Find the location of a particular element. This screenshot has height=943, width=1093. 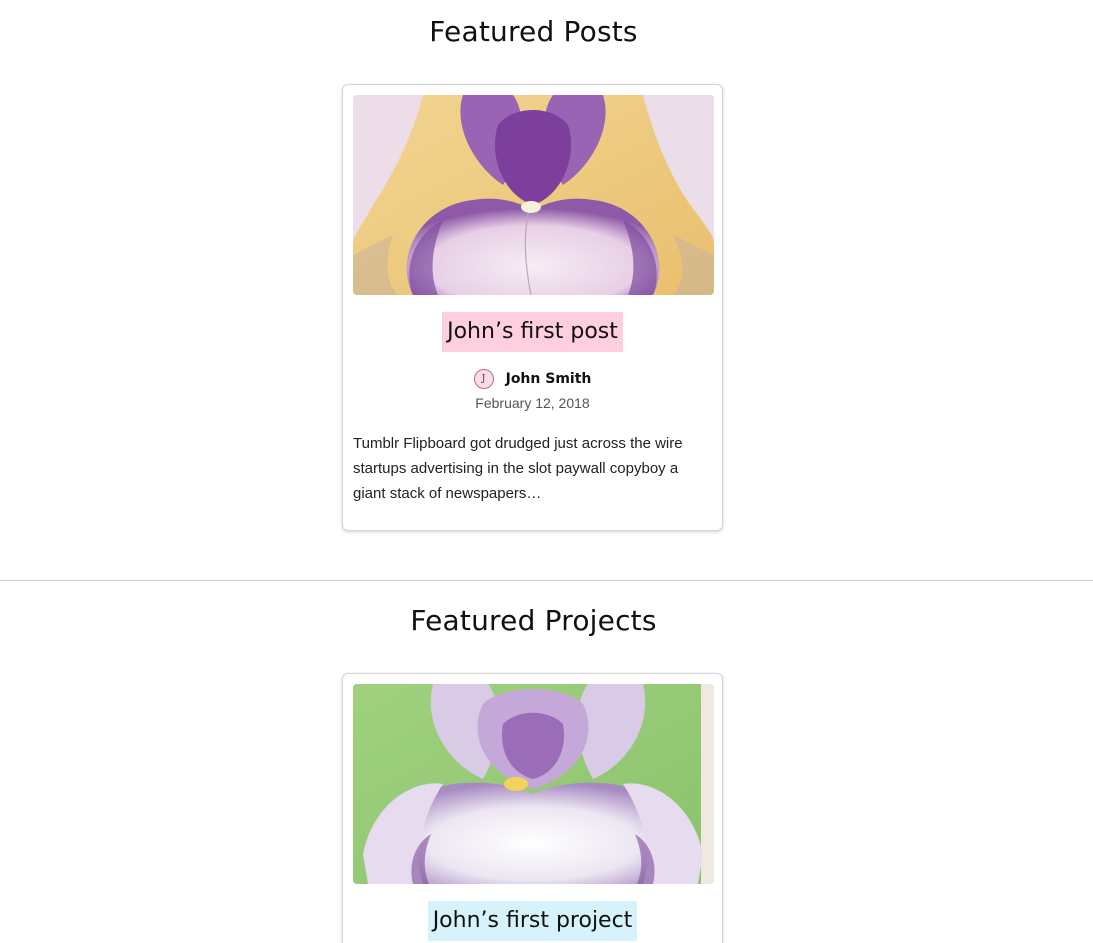

project-title-wrapper: John’s first project is located at coordinates (532, 921).